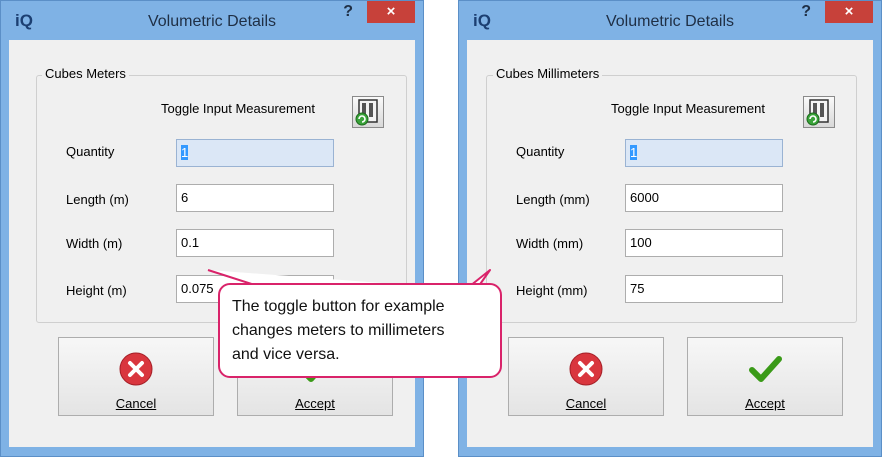 The image size is (882, 457). I want to click on callout-pointer, so click(349, 280).